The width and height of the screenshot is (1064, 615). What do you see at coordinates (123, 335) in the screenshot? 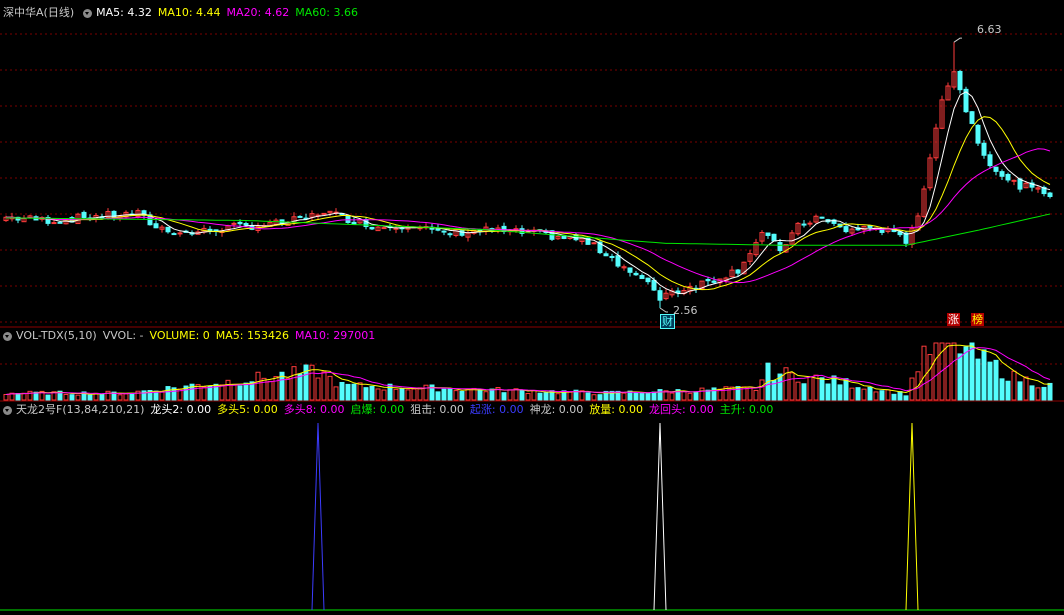
I see `vvol-value: VVOL: -` at bounding box center [123, 335].